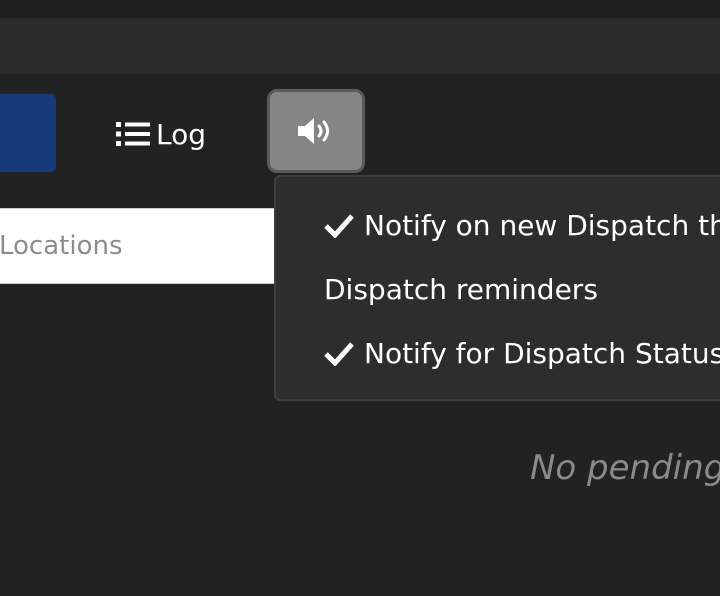 The height and width of the screenshot is (596, 720). What do you see at coordinates (625, 468) in the screenshot?
I see `empty-state-message: No pending` at bounding box center [625, 468].